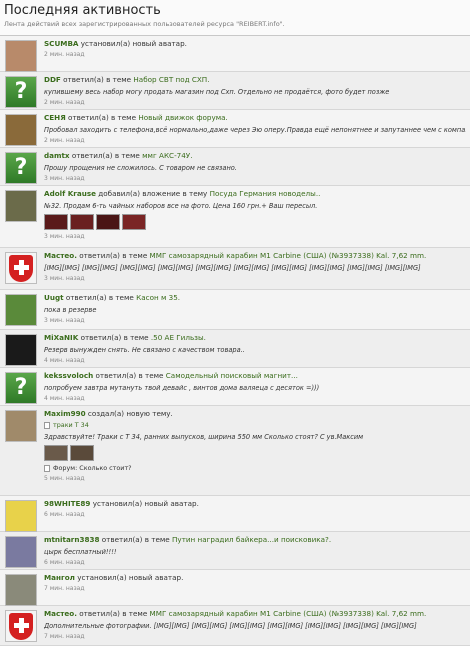 The height and width of the screenshot is (646, 470). Describe the element at coordinates (71, 425) in the screenshot. I see `topic-link: траки Т 34` at that location.